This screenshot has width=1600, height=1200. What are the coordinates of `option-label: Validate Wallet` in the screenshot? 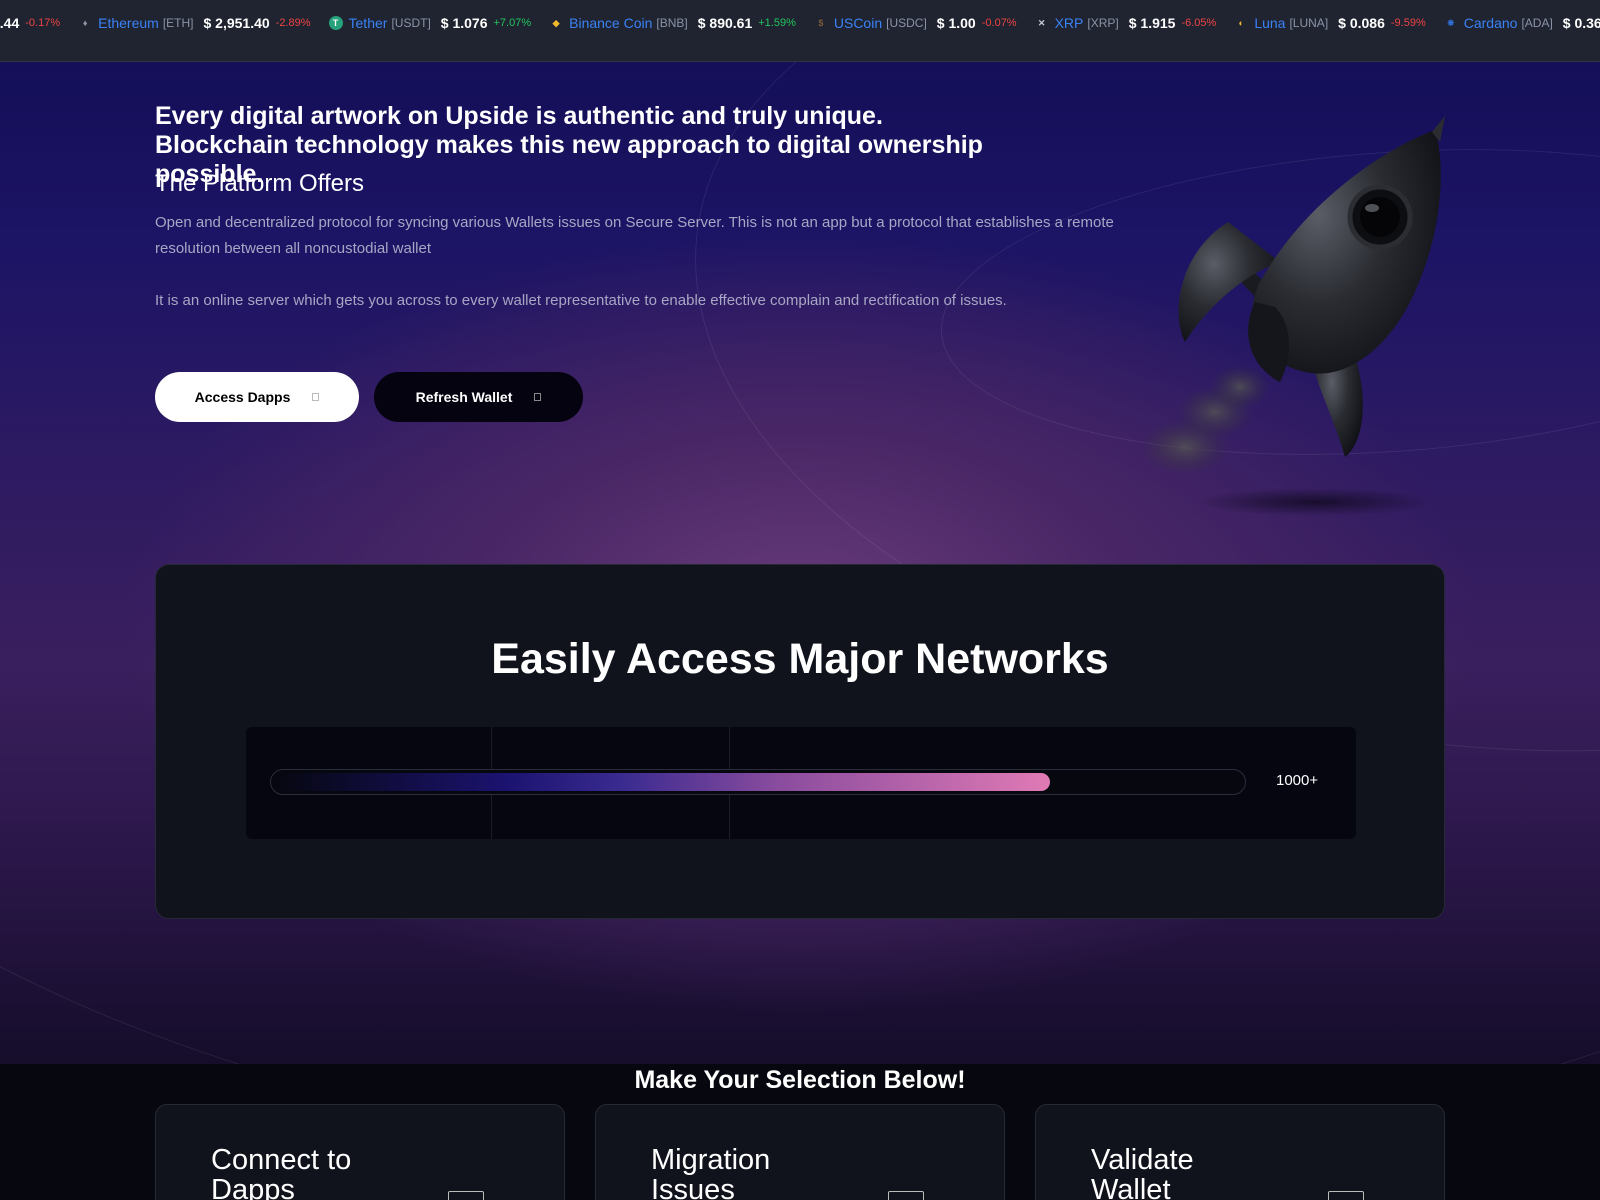 It's located at (1142, 1172).